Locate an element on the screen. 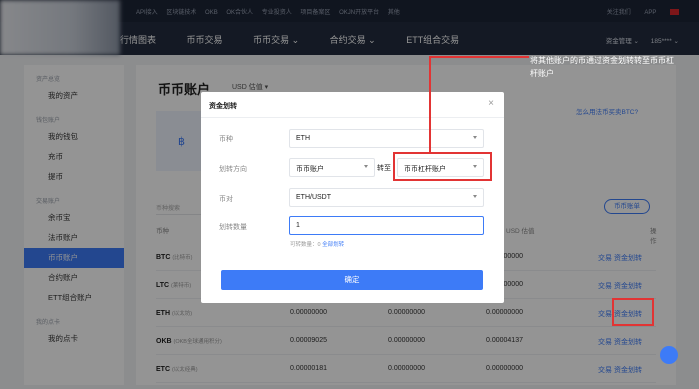  available-amount: 可转数量：0 全部划转 is located at coordinates (317, 244).